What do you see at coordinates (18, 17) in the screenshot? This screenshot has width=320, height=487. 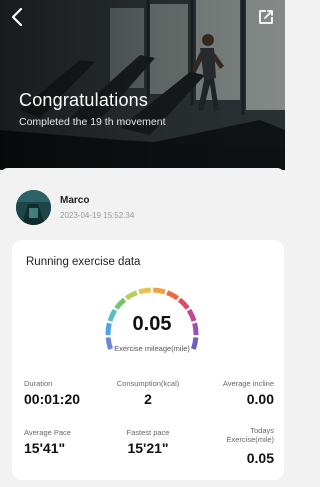 I see `chevron-left-icon` at bounding box center [18, 17].